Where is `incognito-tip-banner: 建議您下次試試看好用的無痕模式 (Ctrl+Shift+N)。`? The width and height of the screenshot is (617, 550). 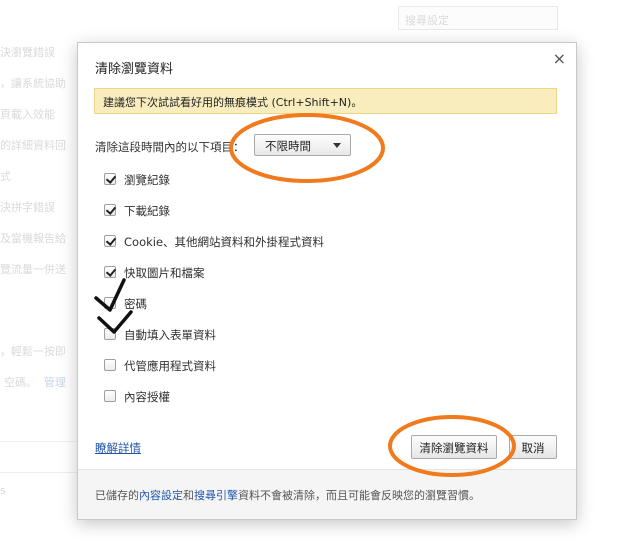 incognito-tip-banner: 建議您下次試試看好用的無痕模式 (Ctrl+Shift+N)。 is located at coordinates (325, 101).